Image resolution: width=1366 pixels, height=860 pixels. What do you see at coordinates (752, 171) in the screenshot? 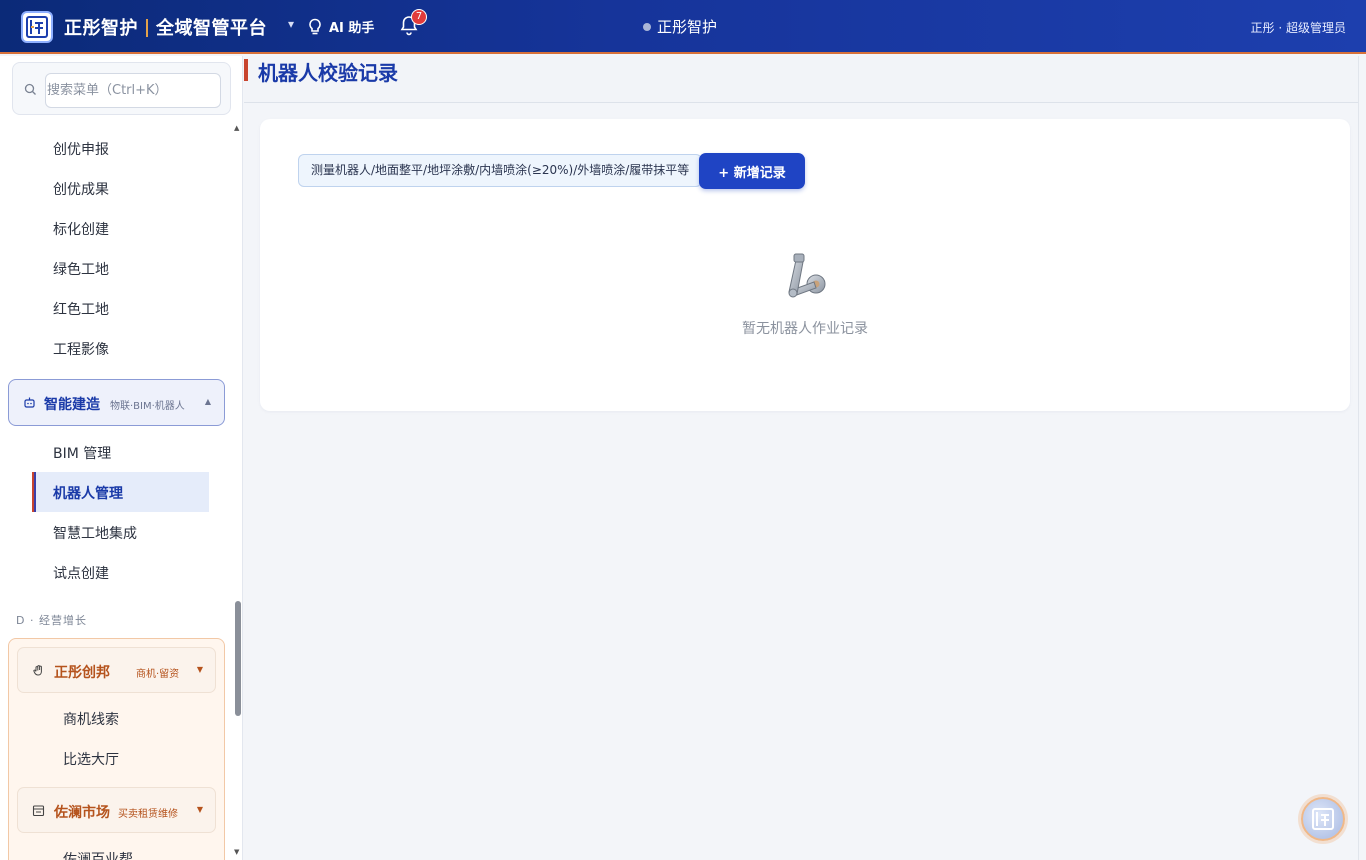
I see `add-record-button: + 新增记录` at bounding box center [752, 171].